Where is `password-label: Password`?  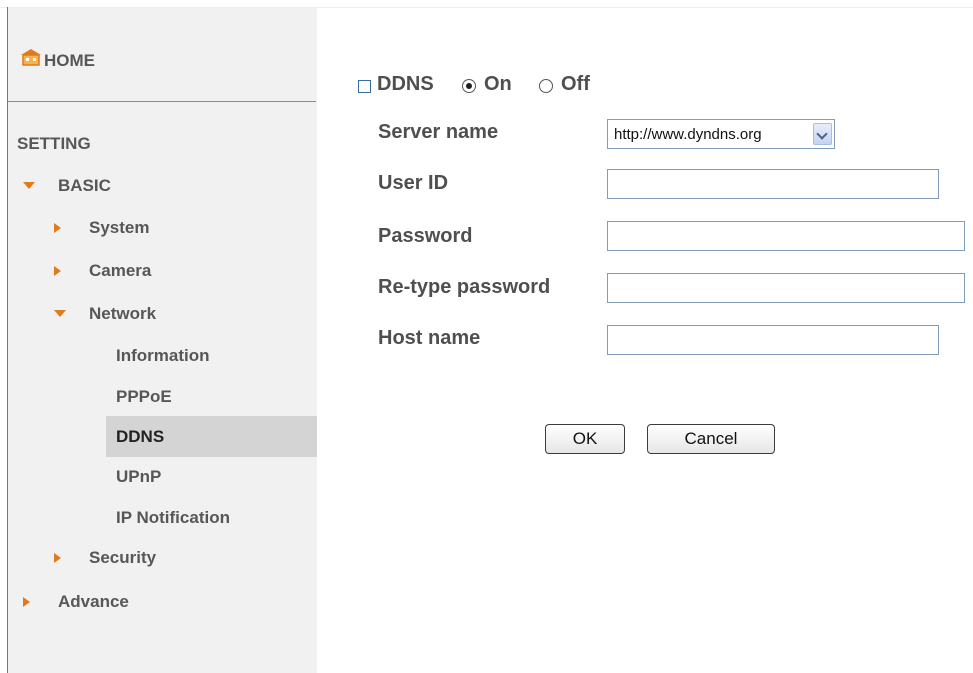
password-label: Password is located at coordinates (425, 236).